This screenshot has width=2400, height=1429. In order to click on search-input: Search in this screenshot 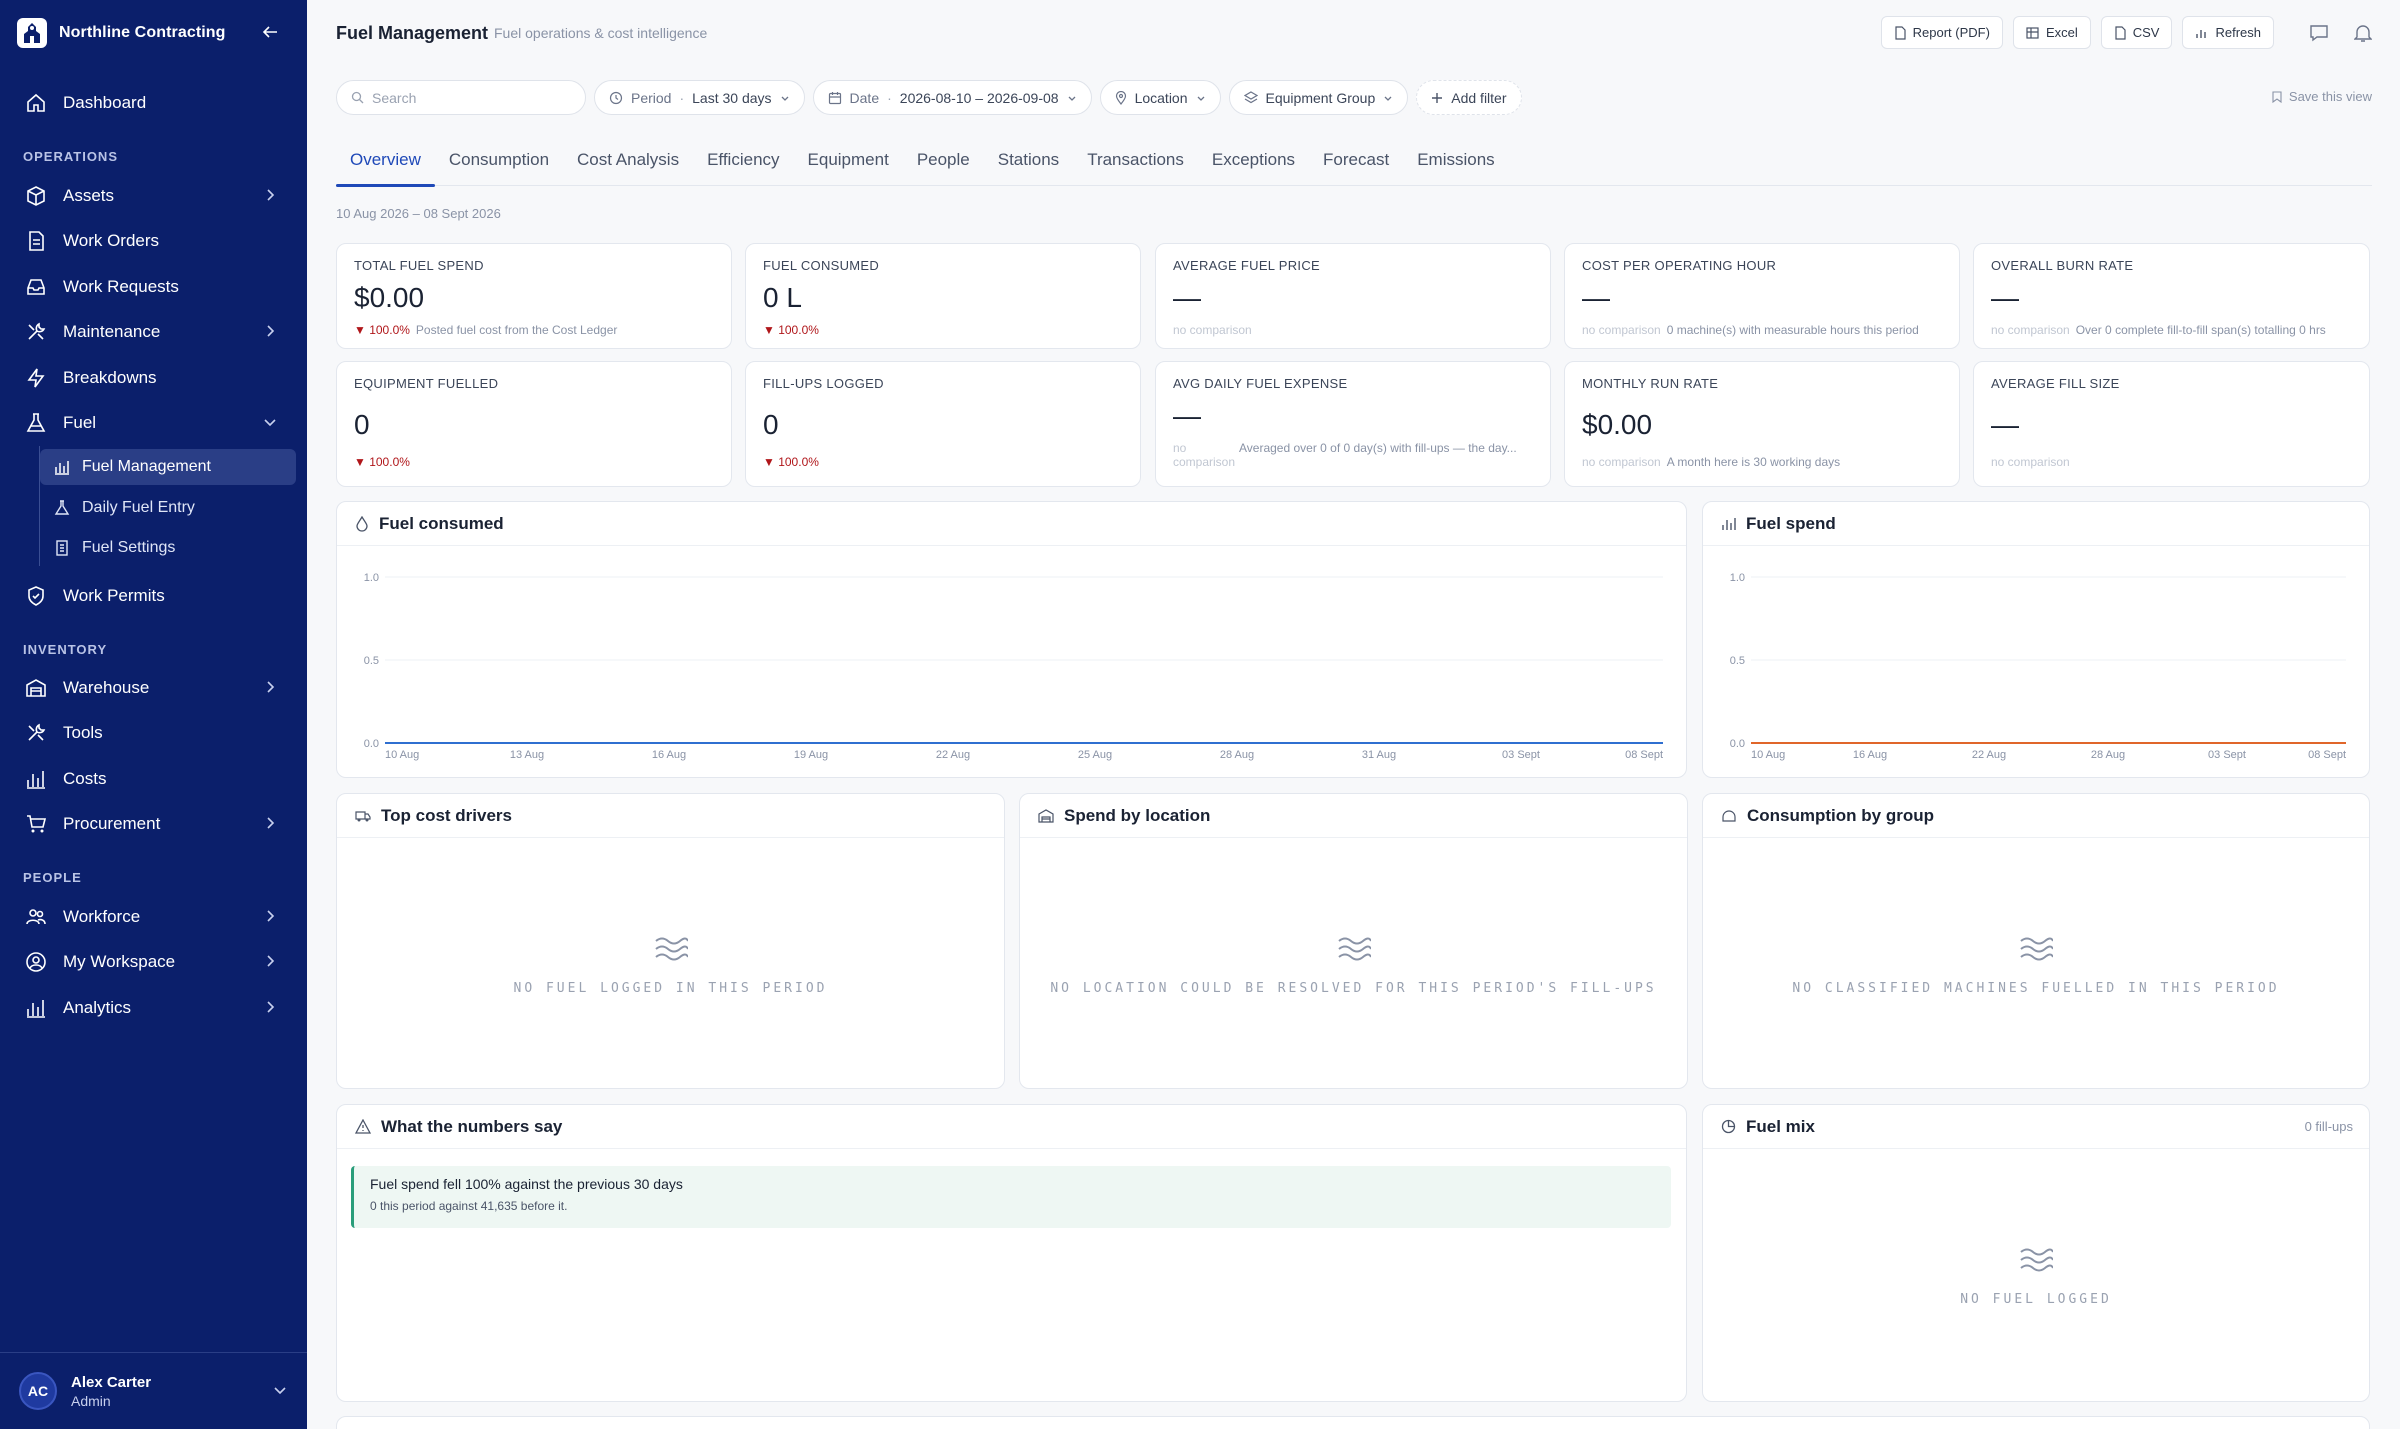, I will do `click(461, 97)`.